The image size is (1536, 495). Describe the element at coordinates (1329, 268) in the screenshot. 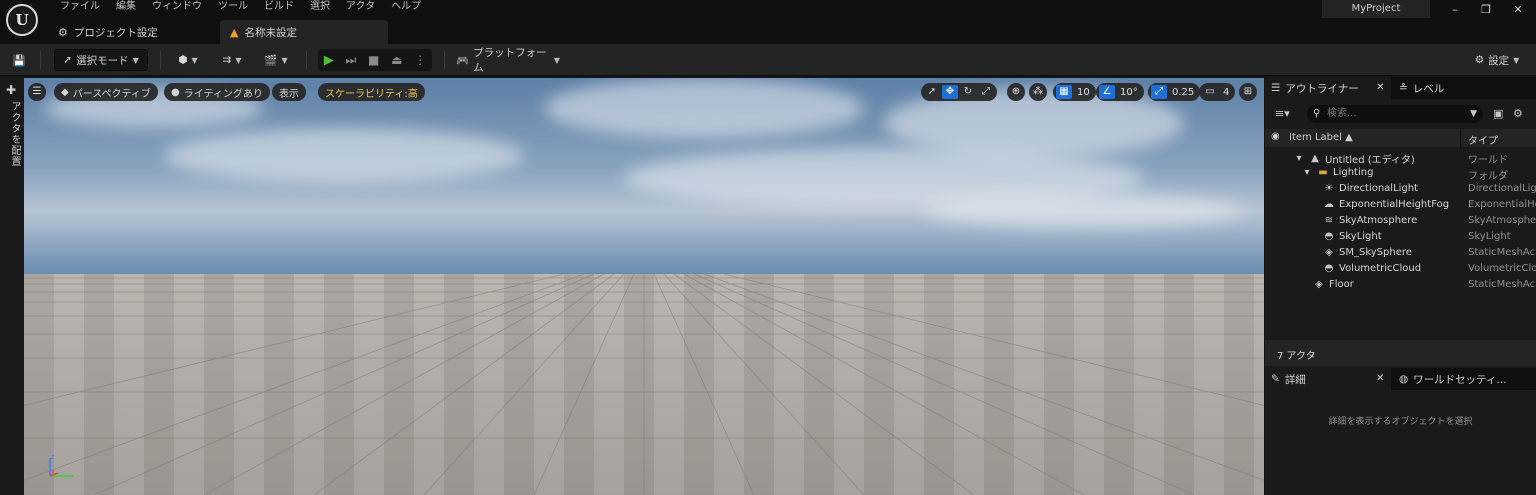

I see `volumetric-cloud-icon: ◓` at that location.